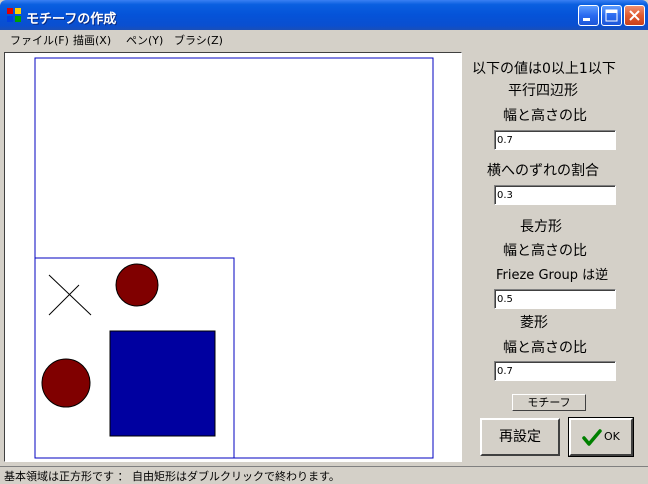 The width and height of the screenshot is (648, 484). Describe the element at coordinates (92, 40) in the screenshot. I see `menu-draw: 描画(X)` at that location.